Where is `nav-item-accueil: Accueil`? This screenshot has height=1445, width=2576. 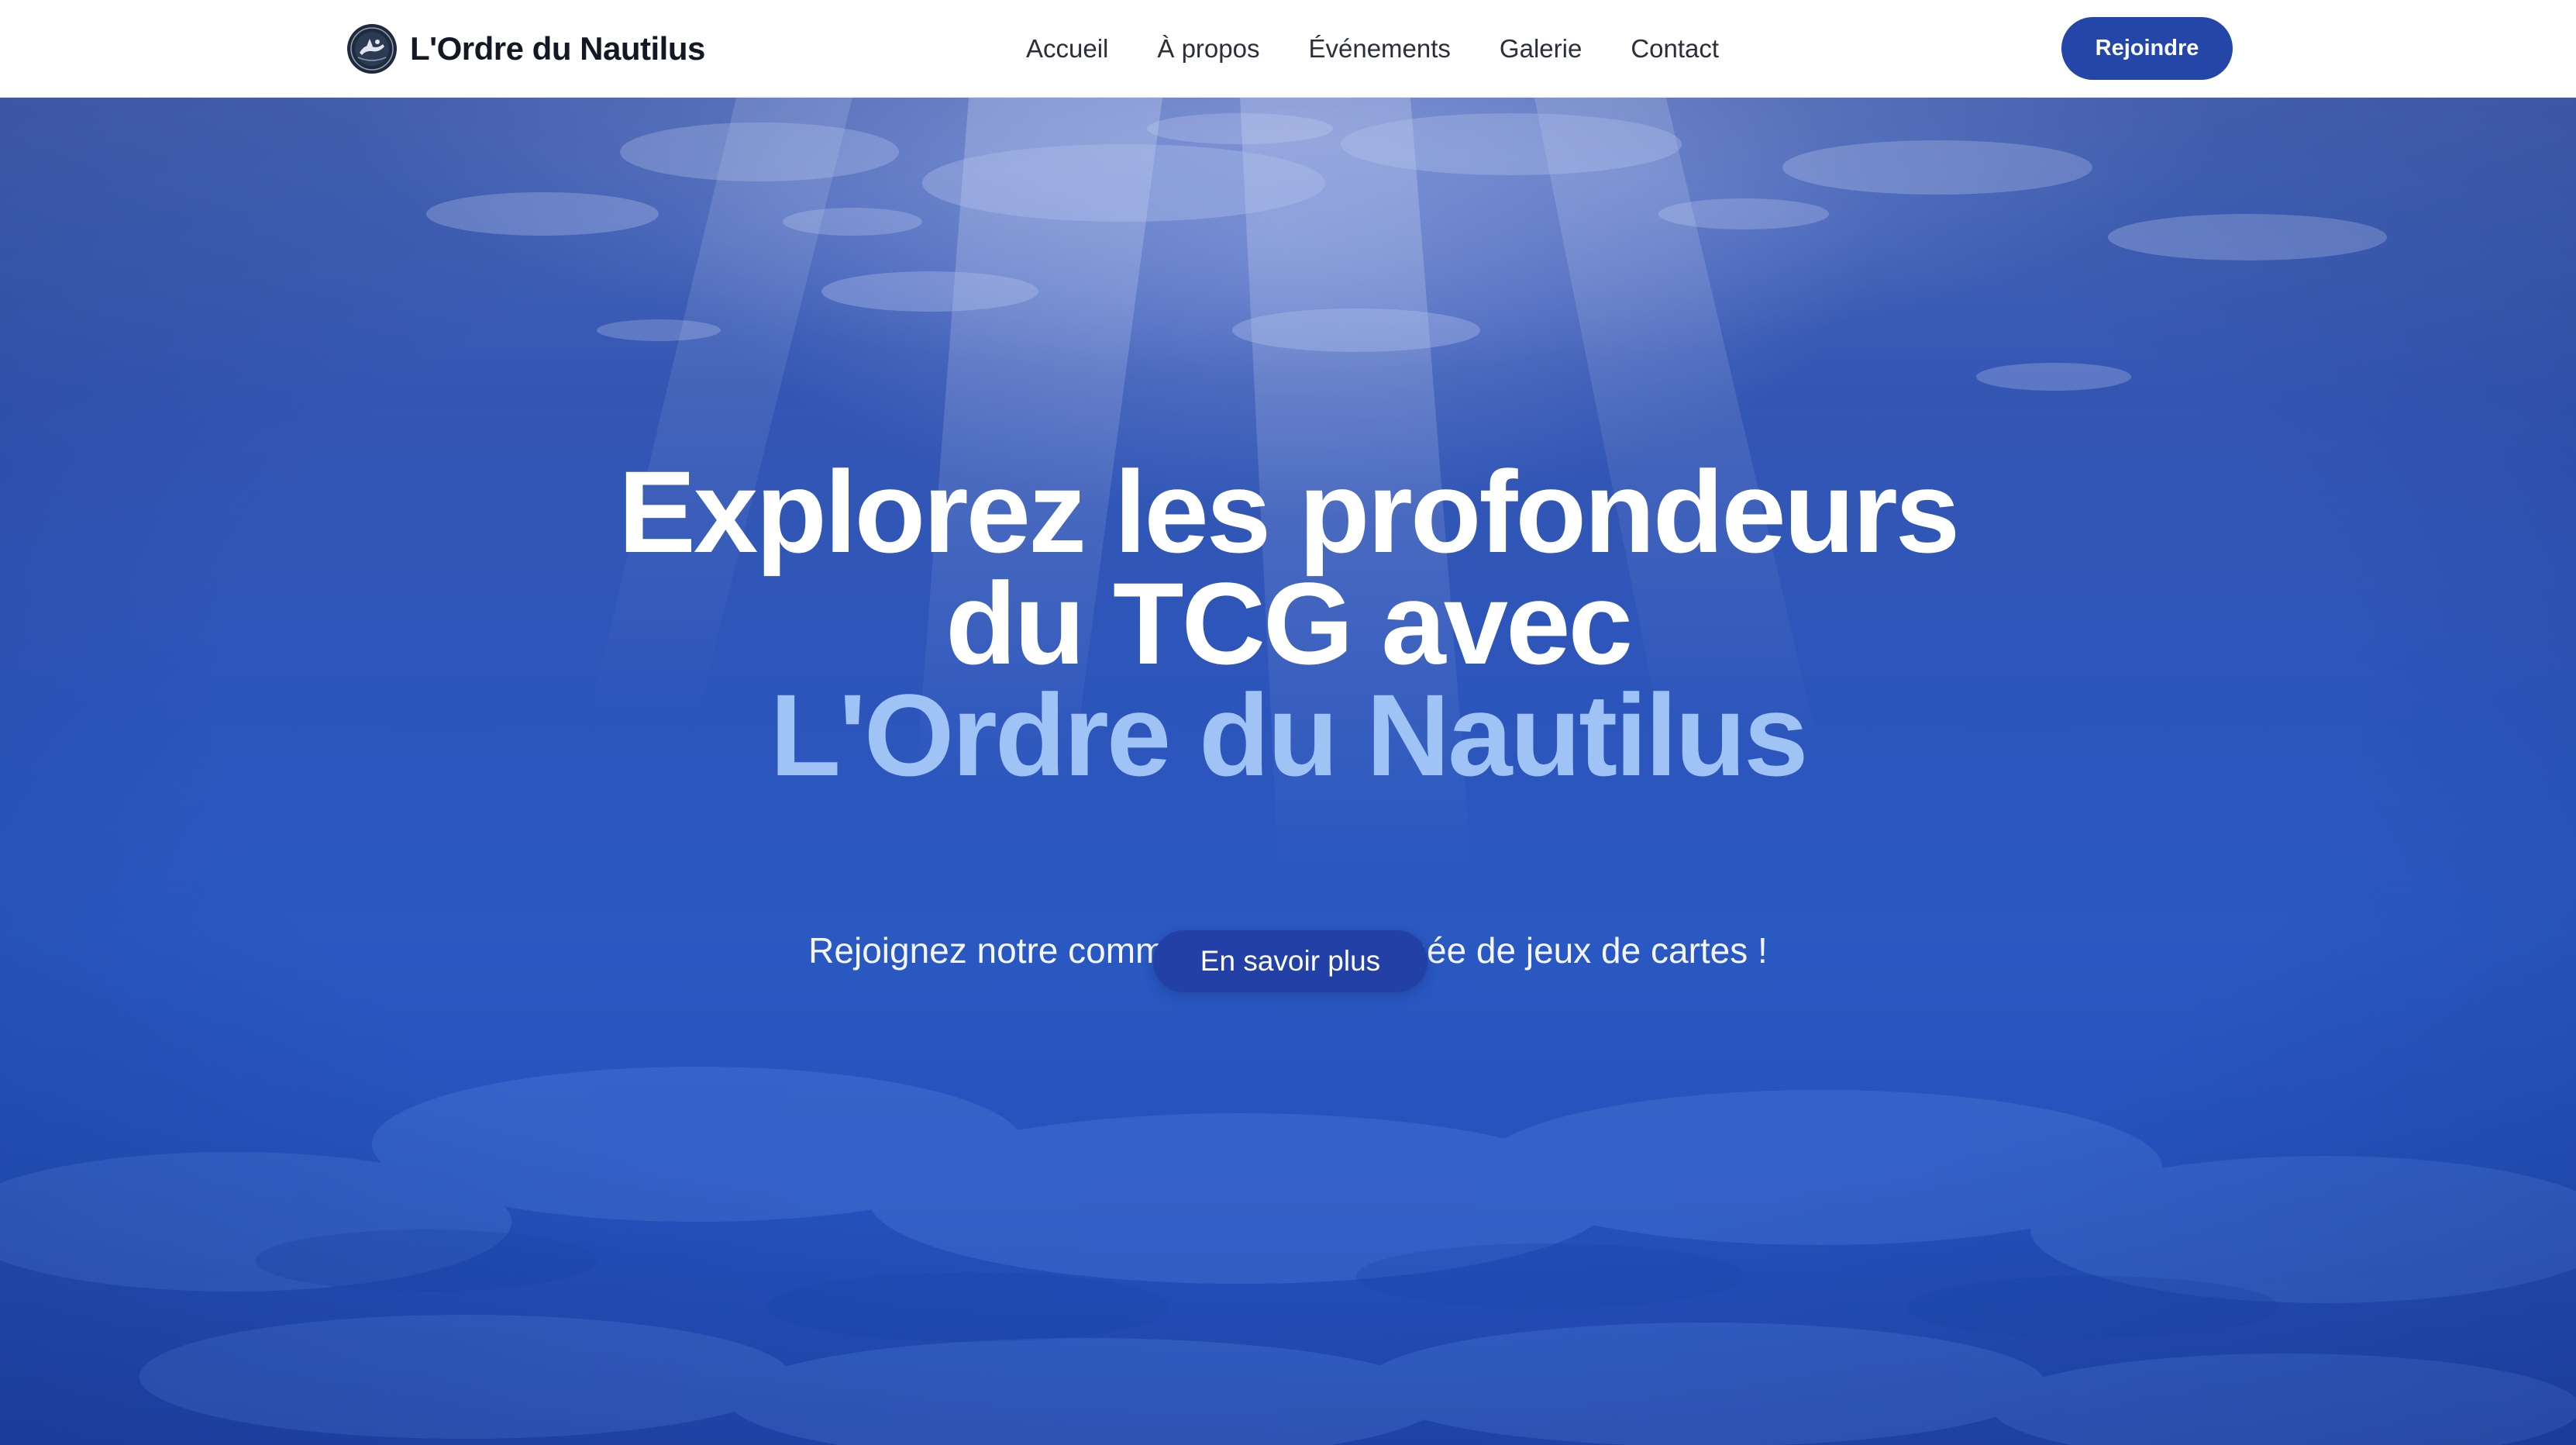
nav-item-accueil: Accueil is located at coordinates (1067, 49).